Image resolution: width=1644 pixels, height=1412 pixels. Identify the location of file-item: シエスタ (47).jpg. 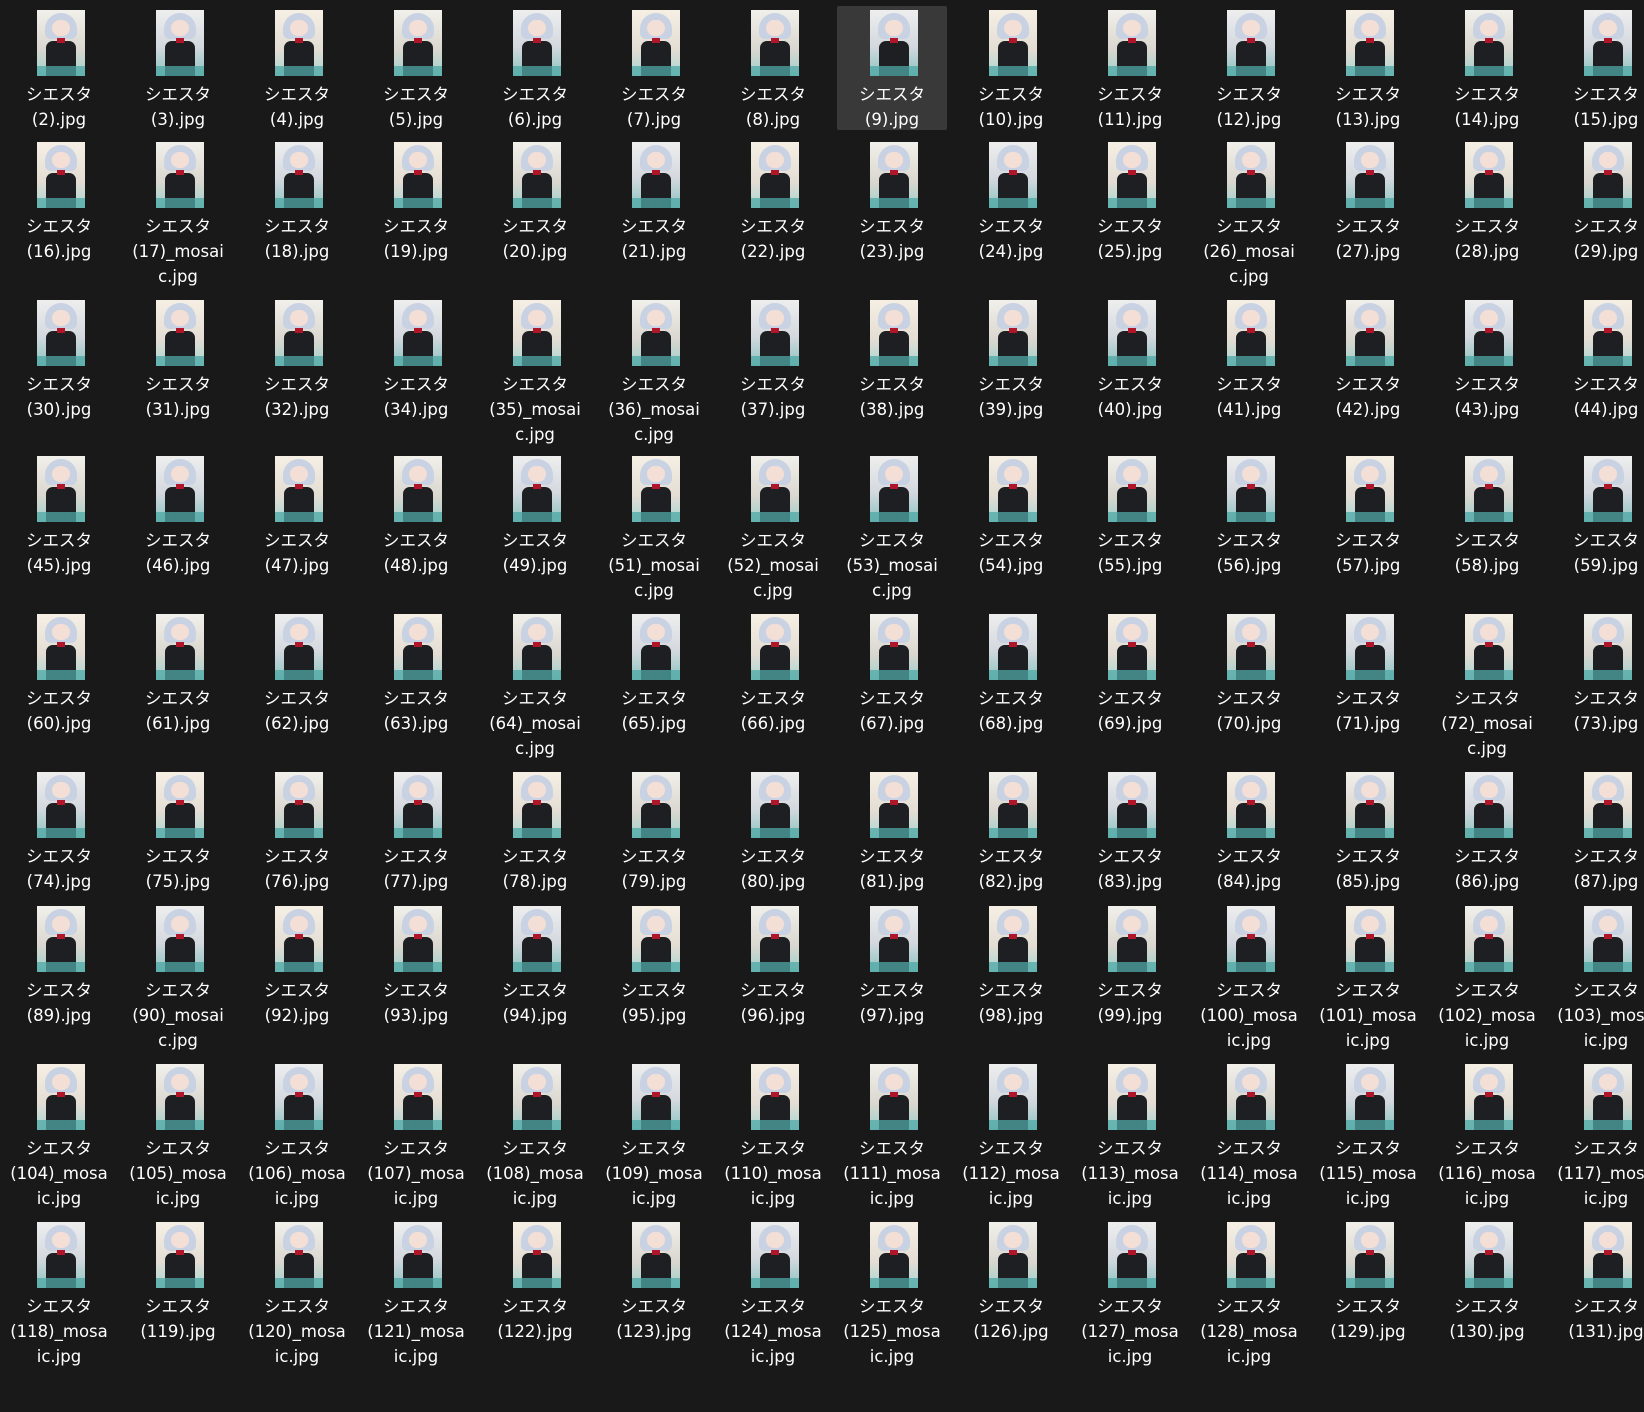
(297, 527).